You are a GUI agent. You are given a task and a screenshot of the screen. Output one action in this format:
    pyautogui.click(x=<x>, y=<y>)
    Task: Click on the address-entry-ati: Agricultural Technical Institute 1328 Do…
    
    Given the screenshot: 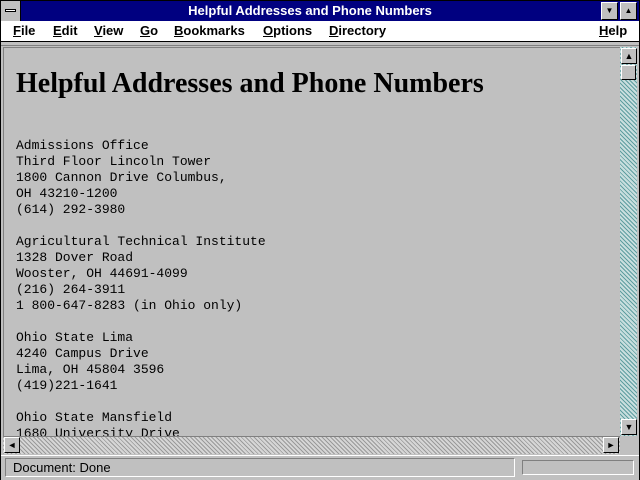 What is the action you would take?
    pyautogui.click(x=141, y=274)
    